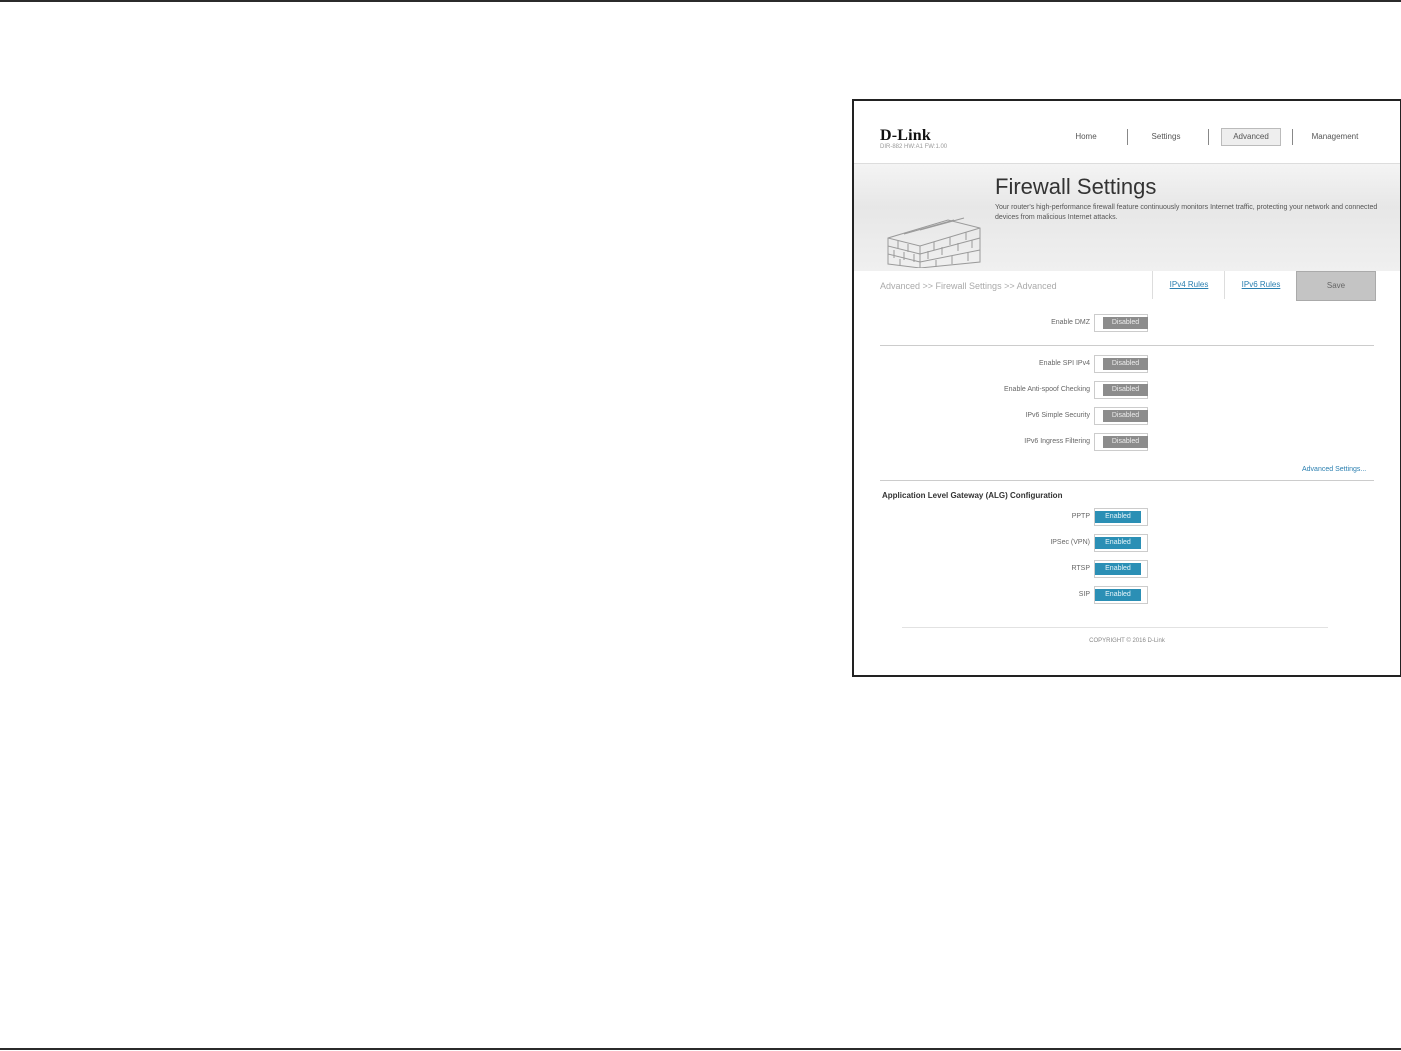 The height and width of the screenshot is (1051, 1401). What do you see at coordinates (1070, 322) in the screenshot?
I see `dmz-label: Enable DMZ` at bounding box center [1070, 322].